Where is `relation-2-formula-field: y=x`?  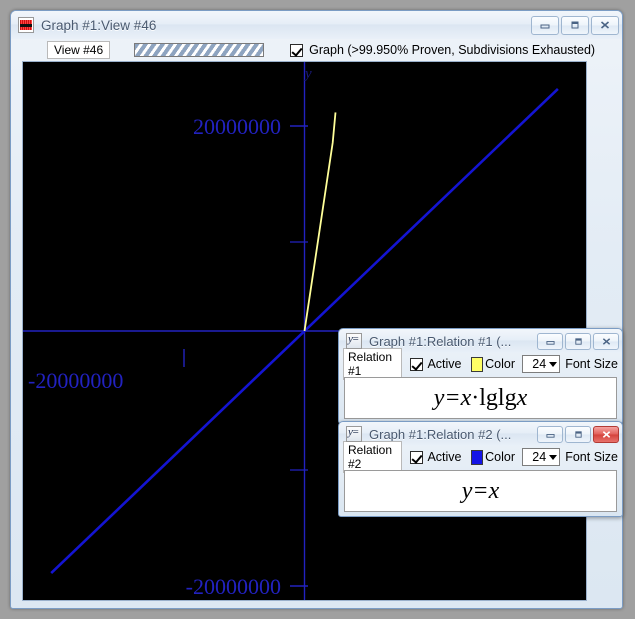
relation-2-formula-field: y=x is located at coordinates (480, 491).